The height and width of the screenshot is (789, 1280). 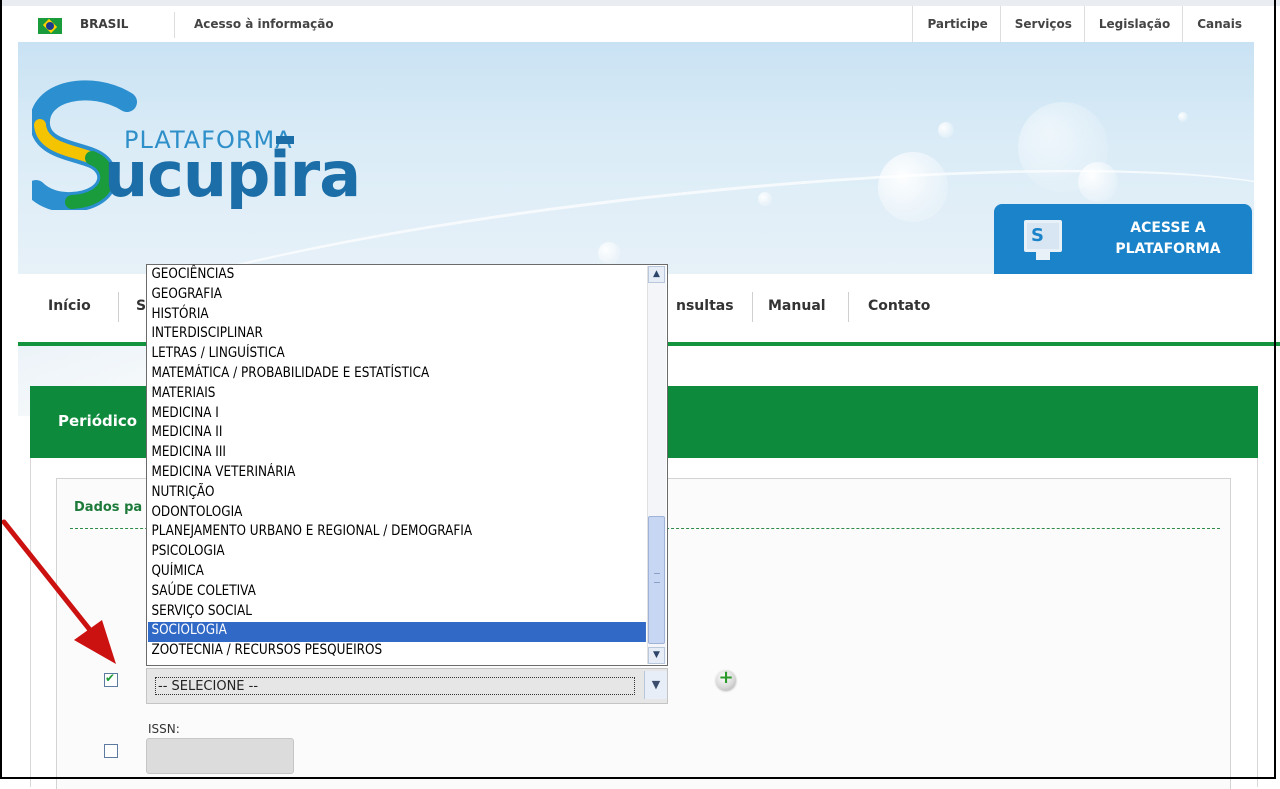 What do you see at coordinates (797, 306) in the screenshot?
I see `nav-manual: Manual` at bounding box center [797, 306].